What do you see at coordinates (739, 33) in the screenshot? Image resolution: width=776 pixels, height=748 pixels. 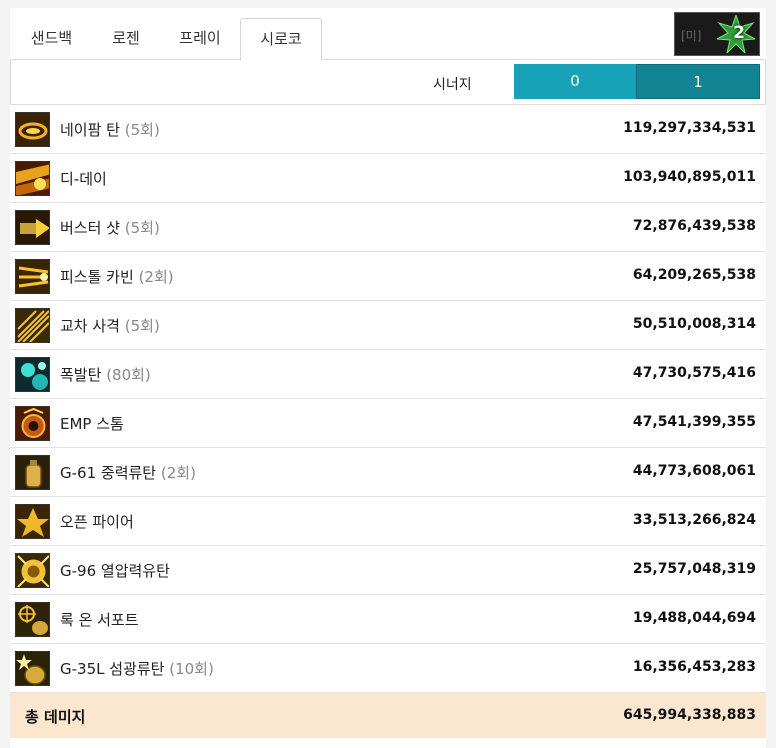 I see `thumbnail-number: 2` at bounding box center [739, 33].